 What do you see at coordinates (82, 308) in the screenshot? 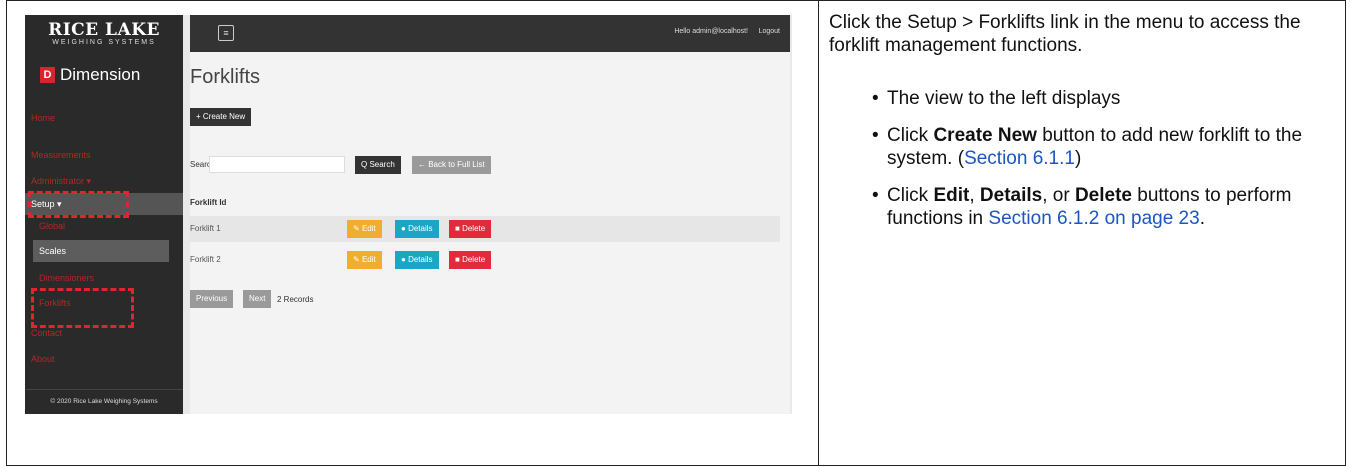
I see `highlight-forklifts` at bounding box center [82, 308].